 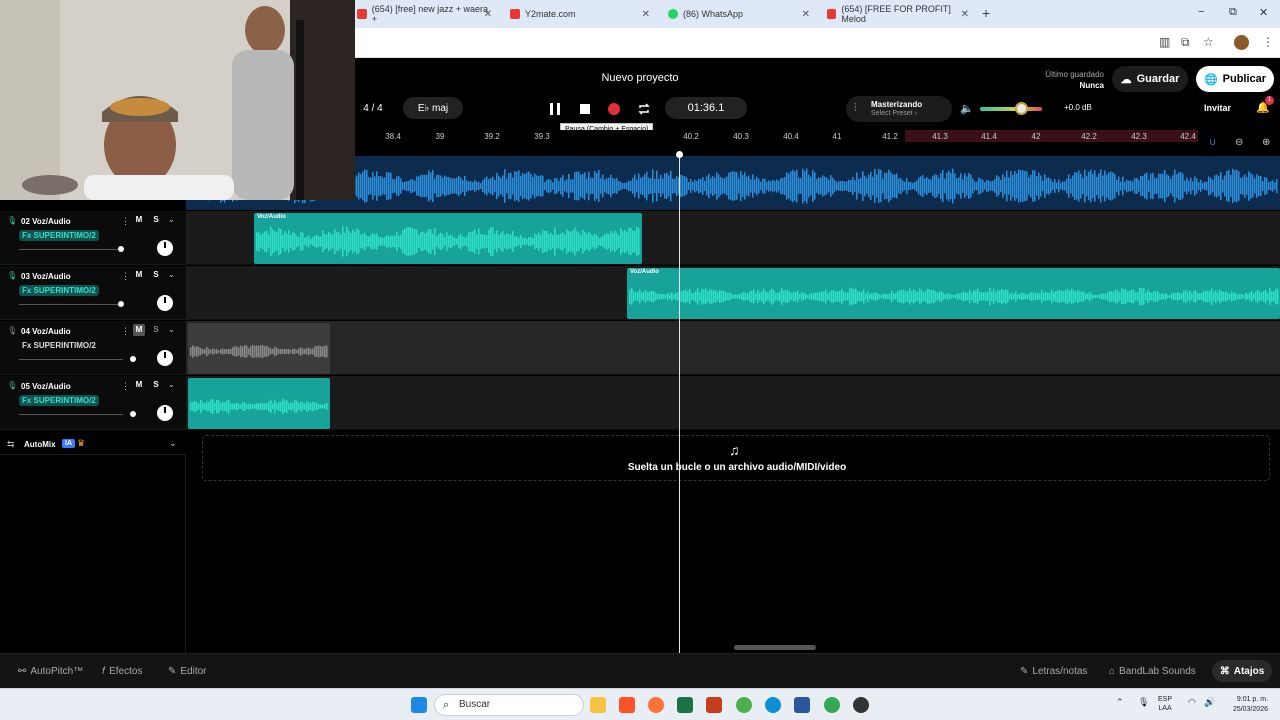 What do you see at coordinates (679, 154) in the screenshot?
I see `playhead-handle` at bounding box center [679, 154].